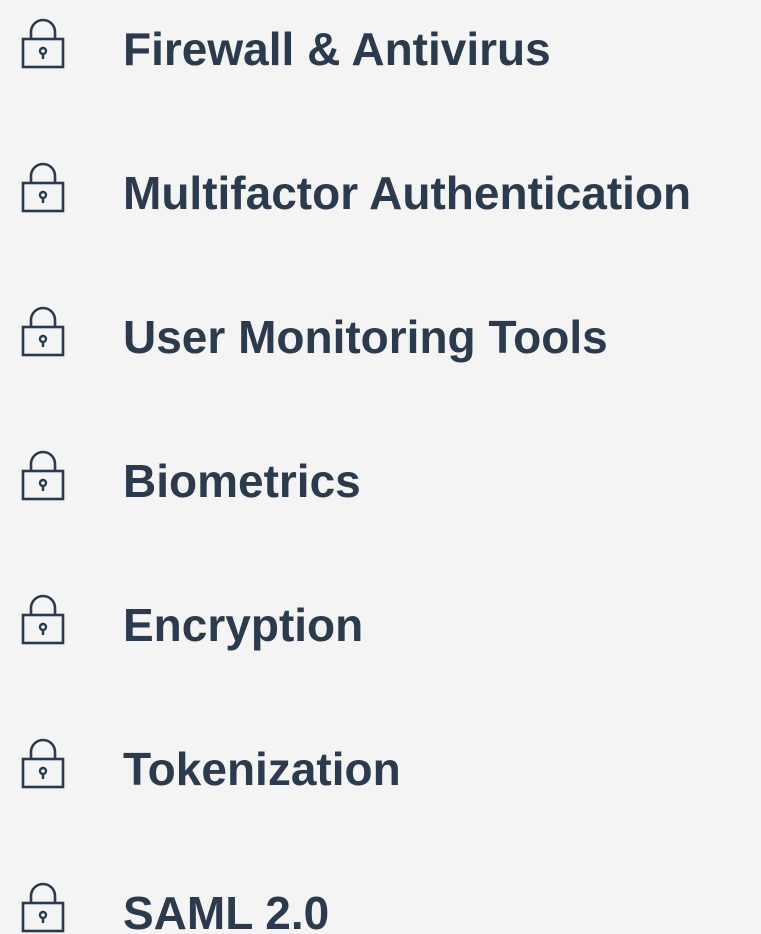 The height and width of the screenshot is (934, 761). Describe the element at coordinates (380, 482) in the screenshot. I see `feature-item-biometrics: Biometrics` at that location.